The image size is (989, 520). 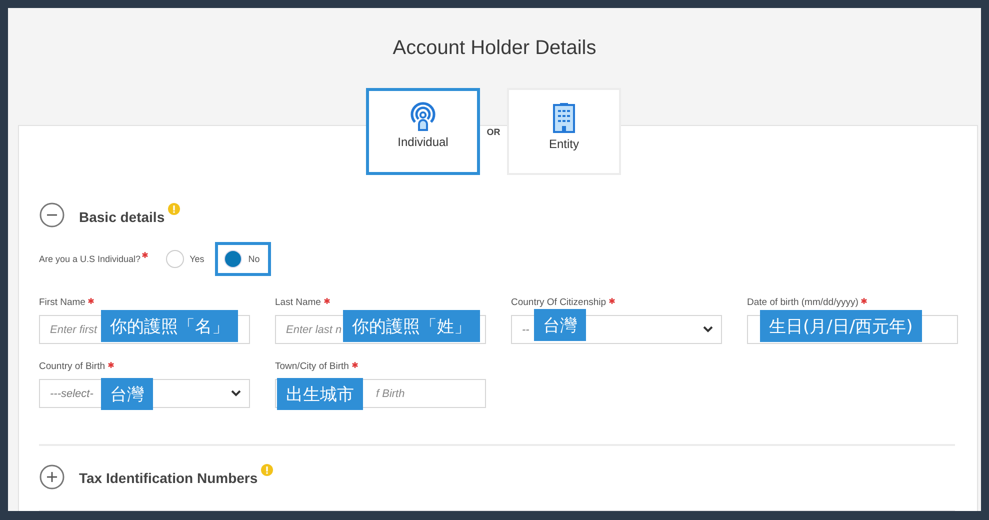 I want to click on field-label: Country of Birth, so click(x=76, y=367).